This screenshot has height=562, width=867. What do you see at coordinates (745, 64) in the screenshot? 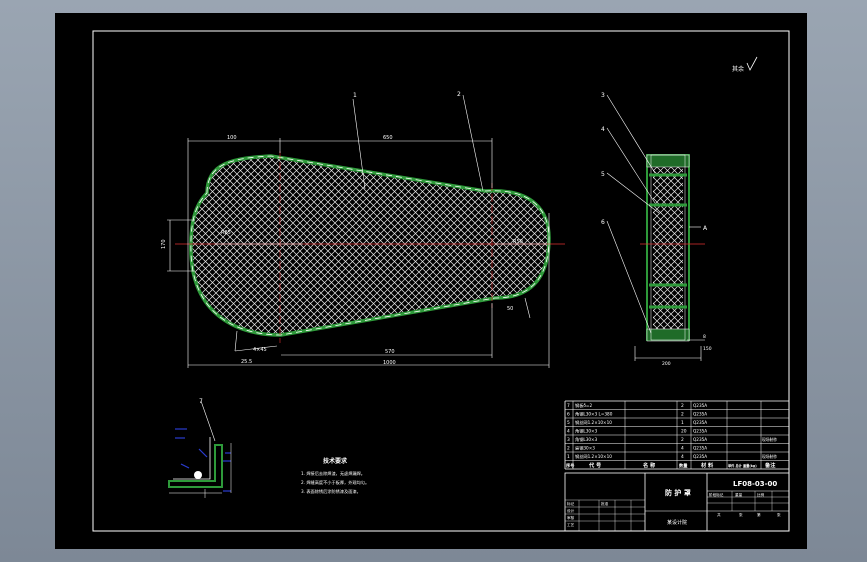
I see `roughness-symbol: 其余` at bounding box center [745, 64].